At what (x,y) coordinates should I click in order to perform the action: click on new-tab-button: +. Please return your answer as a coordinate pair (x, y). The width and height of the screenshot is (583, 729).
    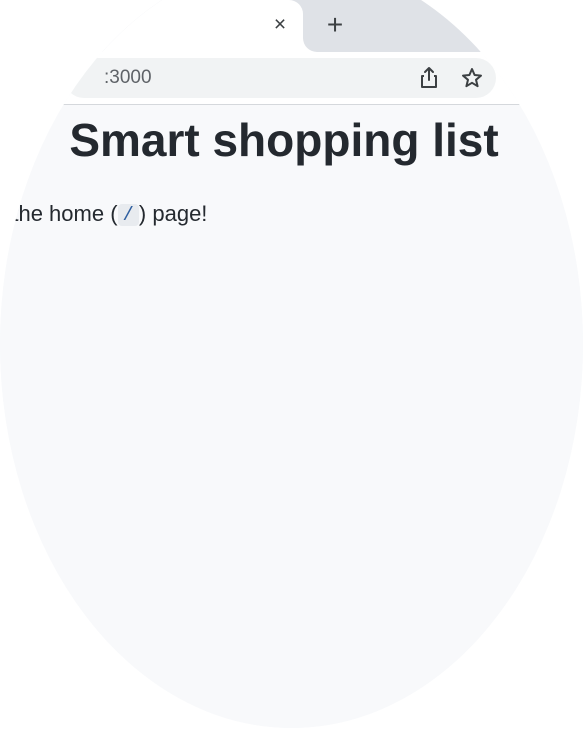
    Looking at the image, I should click on (335, 25).